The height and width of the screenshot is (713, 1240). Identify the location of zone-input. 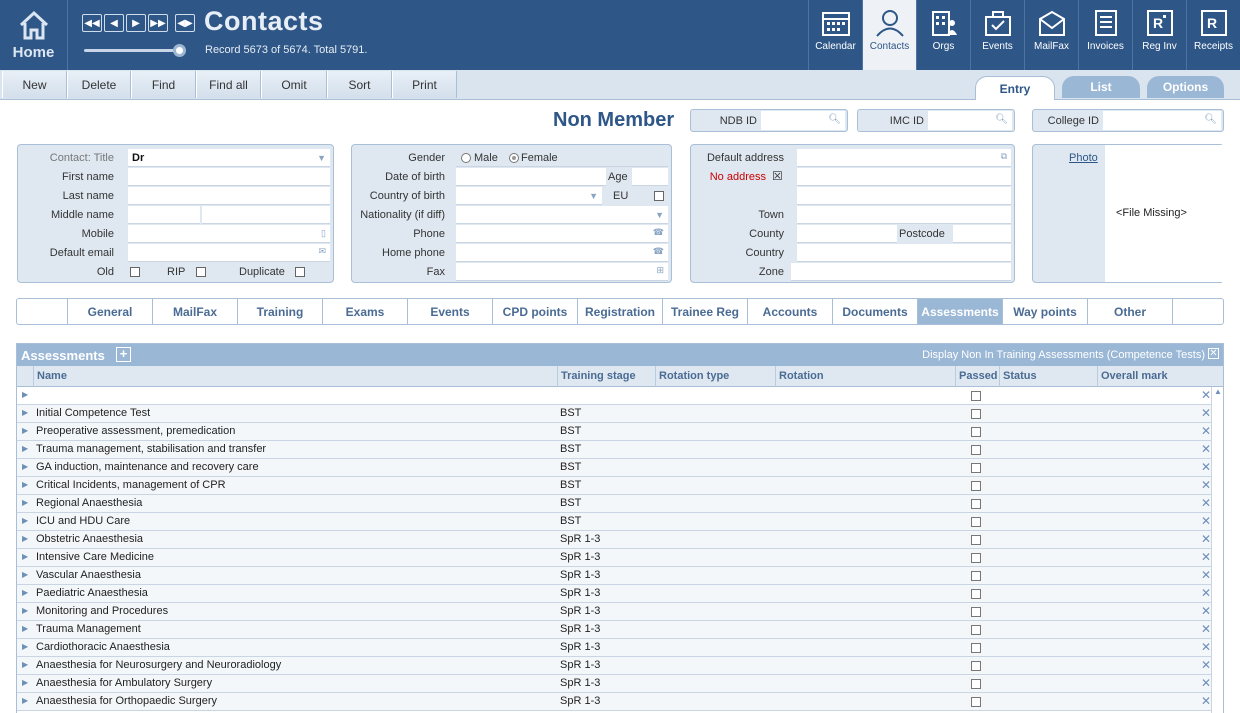
(901, 272).